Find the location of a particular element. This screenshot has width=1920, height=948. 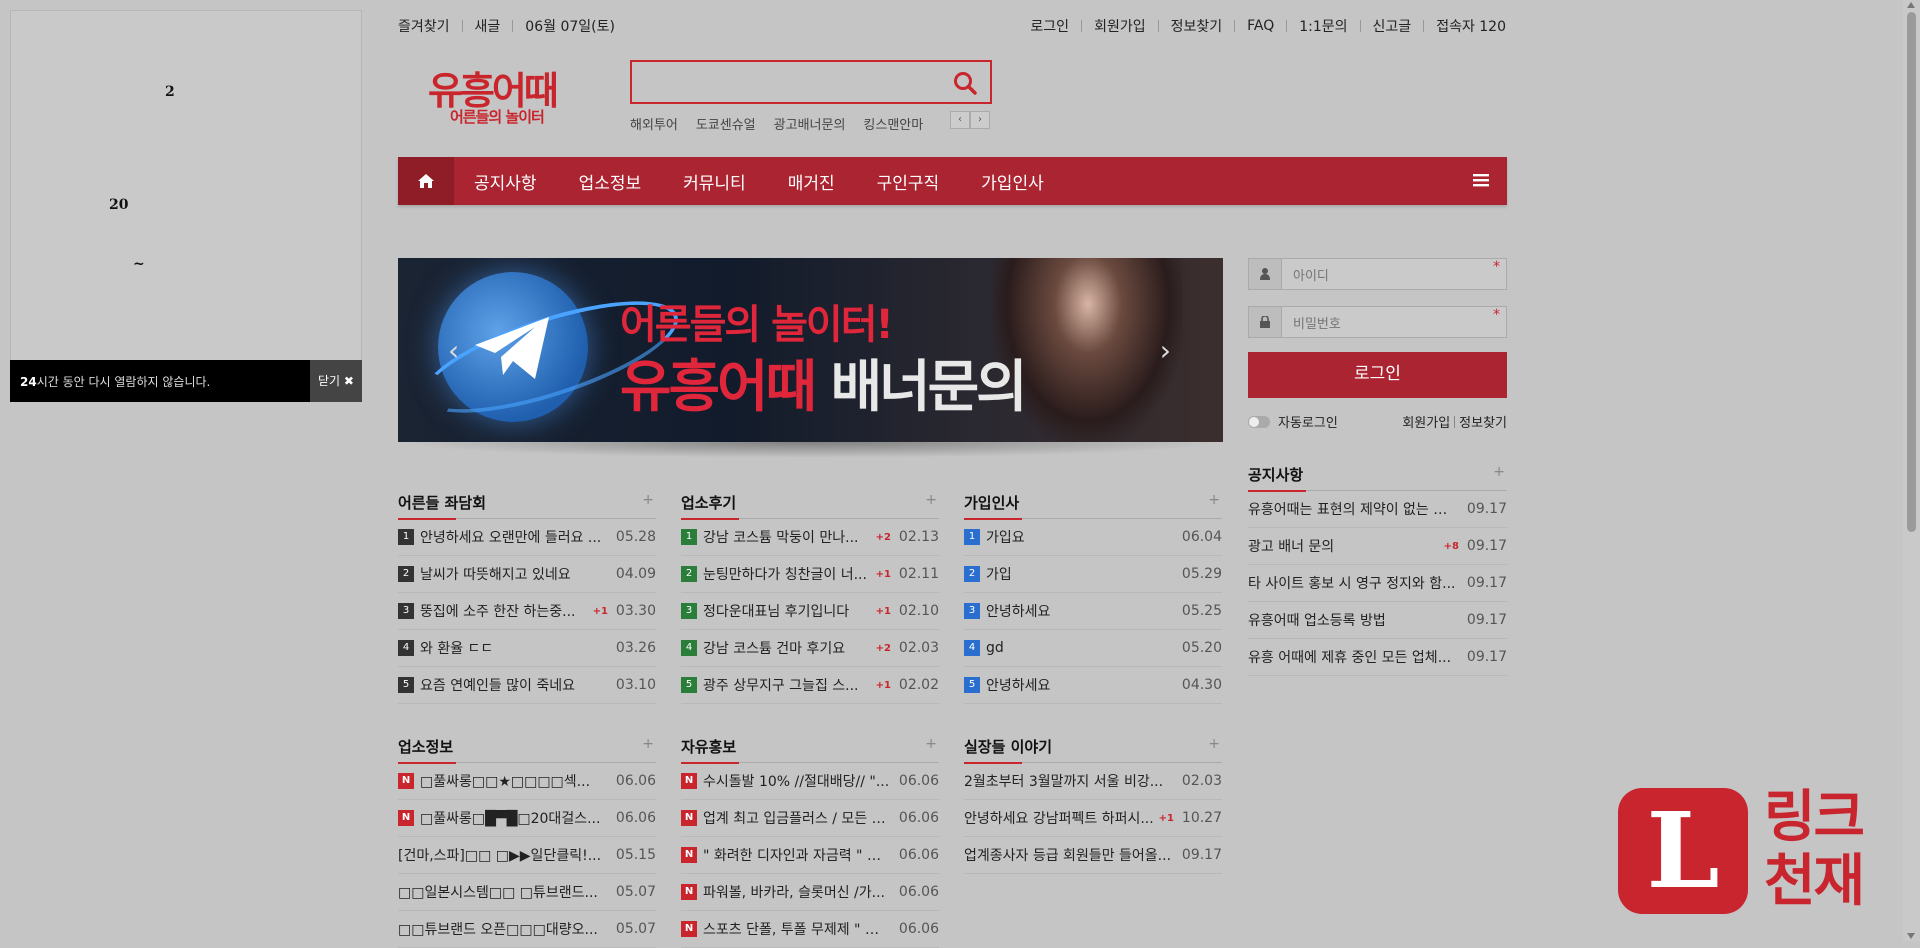

popup-close-button: 닫기 ✖ is located at coordinates (336, 381).